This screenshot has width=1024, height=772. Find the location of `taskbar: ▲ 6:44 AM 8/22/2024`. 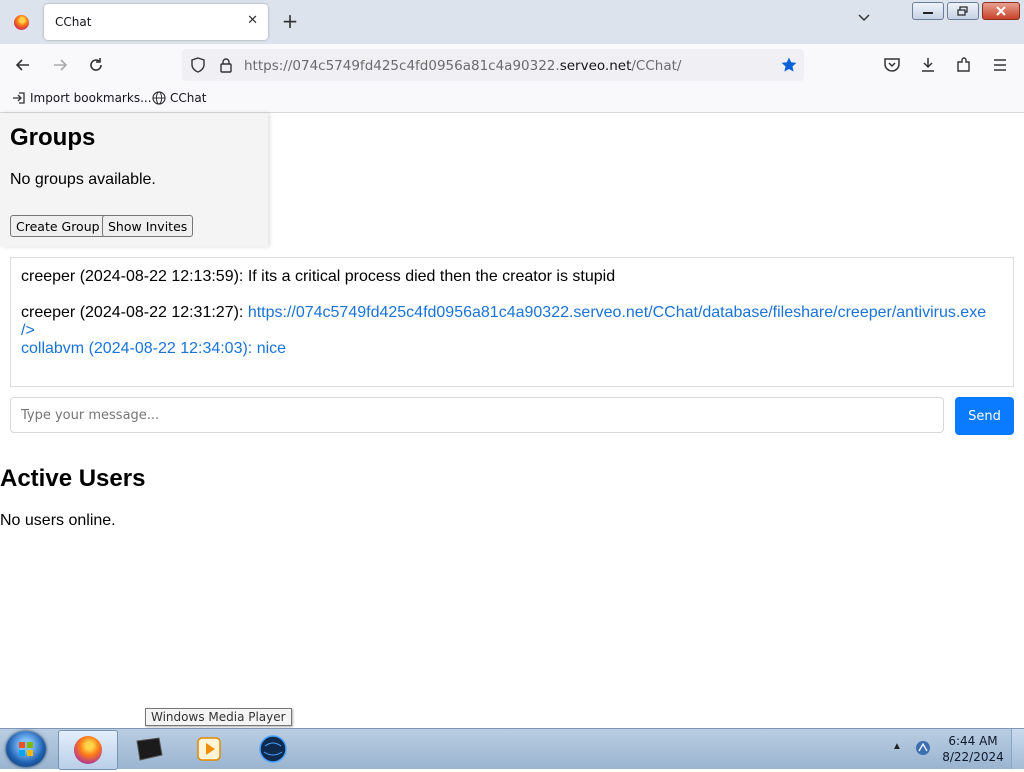

taskbar: ▲ 6:44 AM 8/22/2024 is located at coordinates (512, 749).